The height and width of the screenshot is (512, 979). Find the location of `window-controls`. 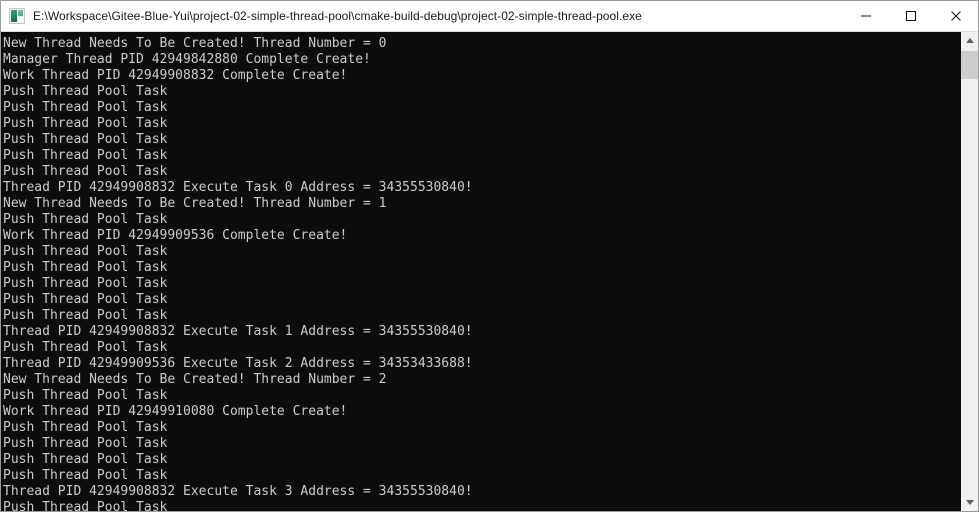

window-controls is located at coordinates (910, 16).